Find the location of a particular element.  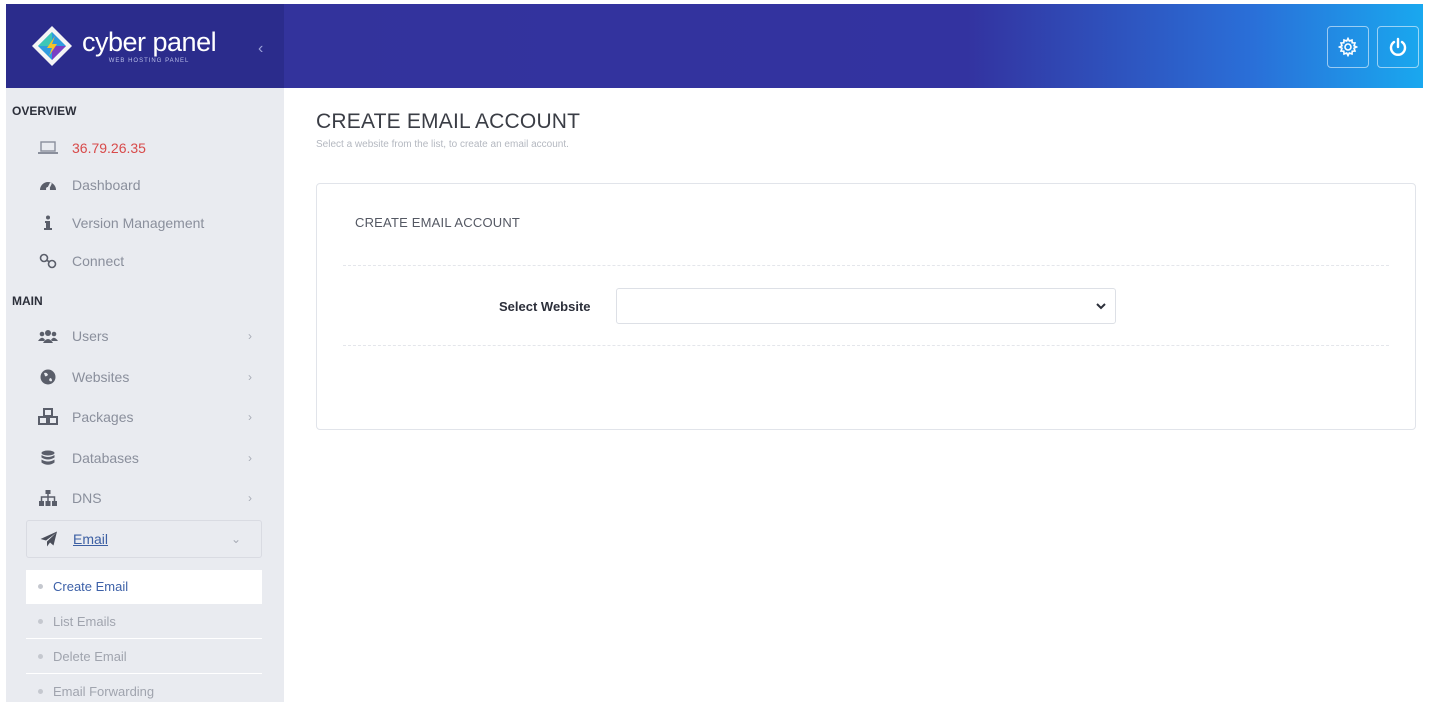

cyberpanel-logo-icon is located at coordinates (52, 46).